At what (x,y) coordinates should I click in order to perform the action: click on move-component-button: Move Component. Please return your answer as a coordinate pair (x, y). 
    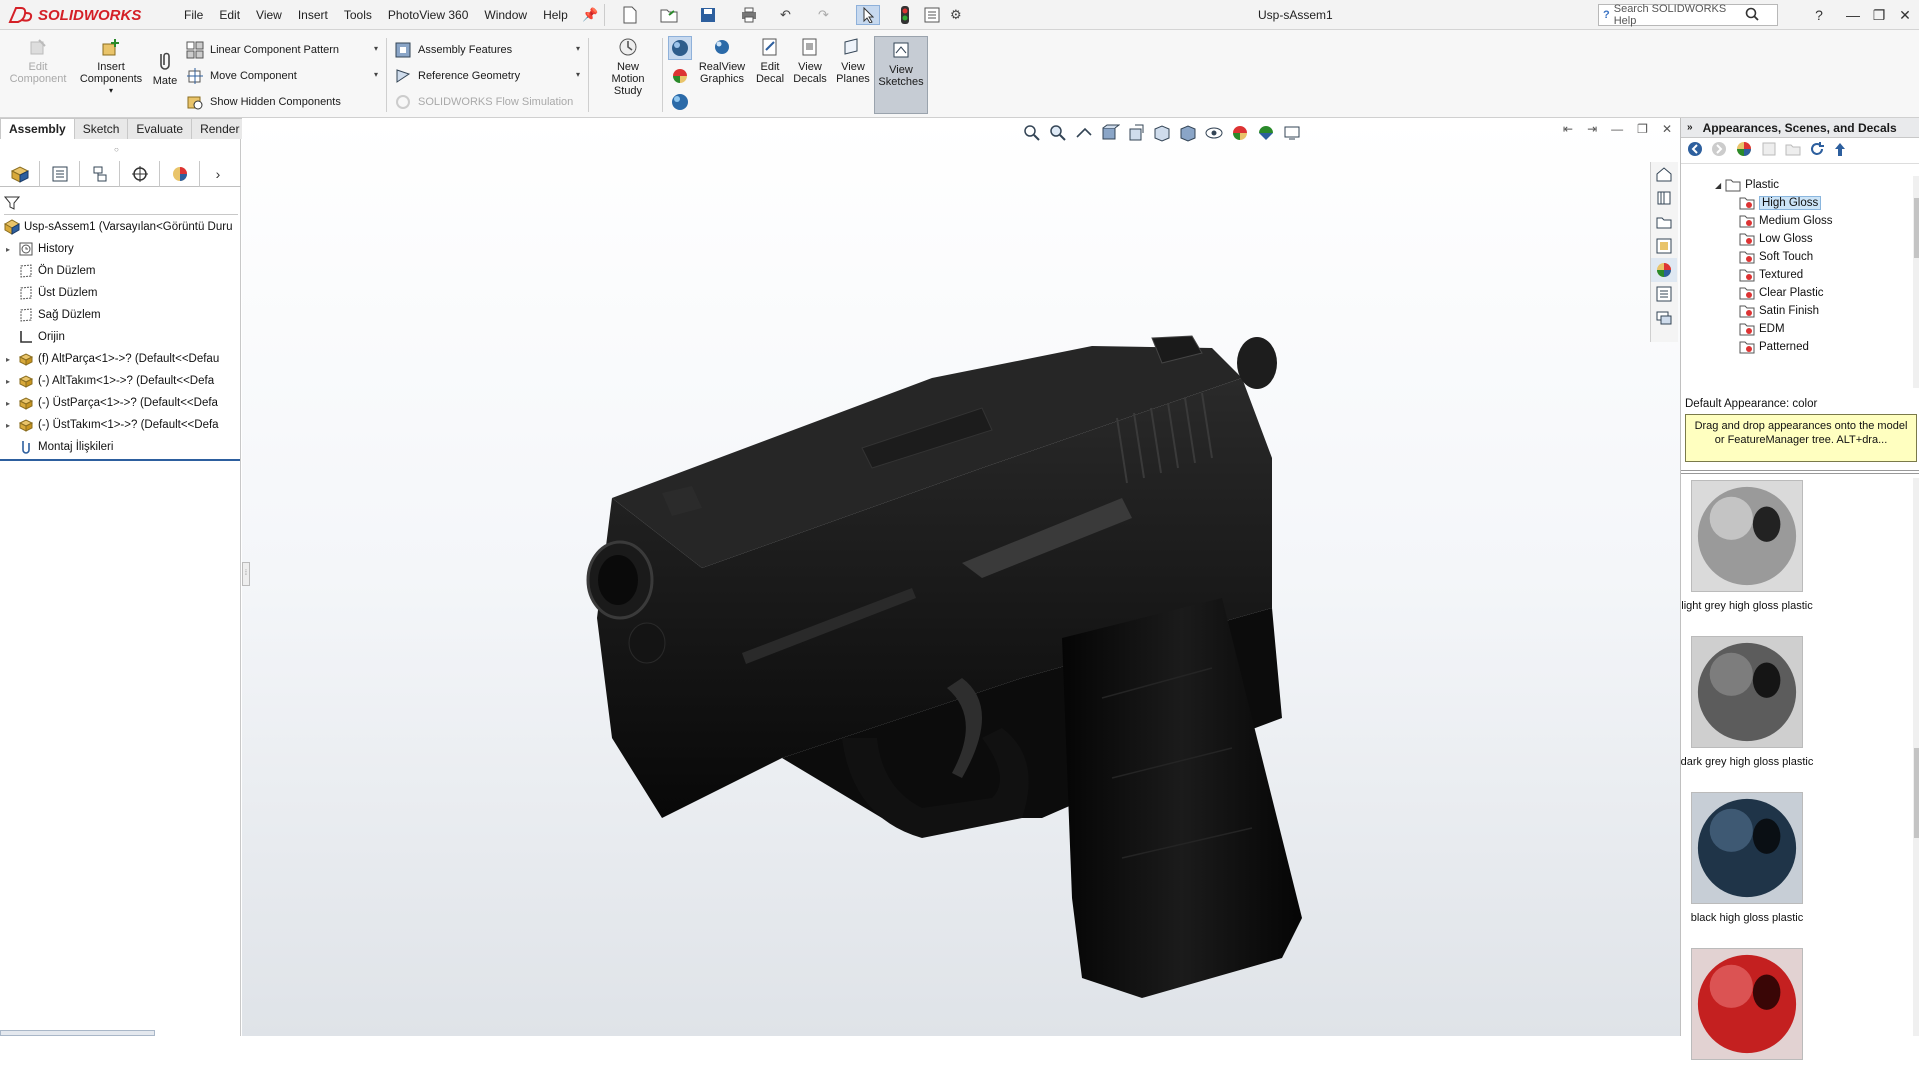
    Looking at the image, I should click on (241, 76).